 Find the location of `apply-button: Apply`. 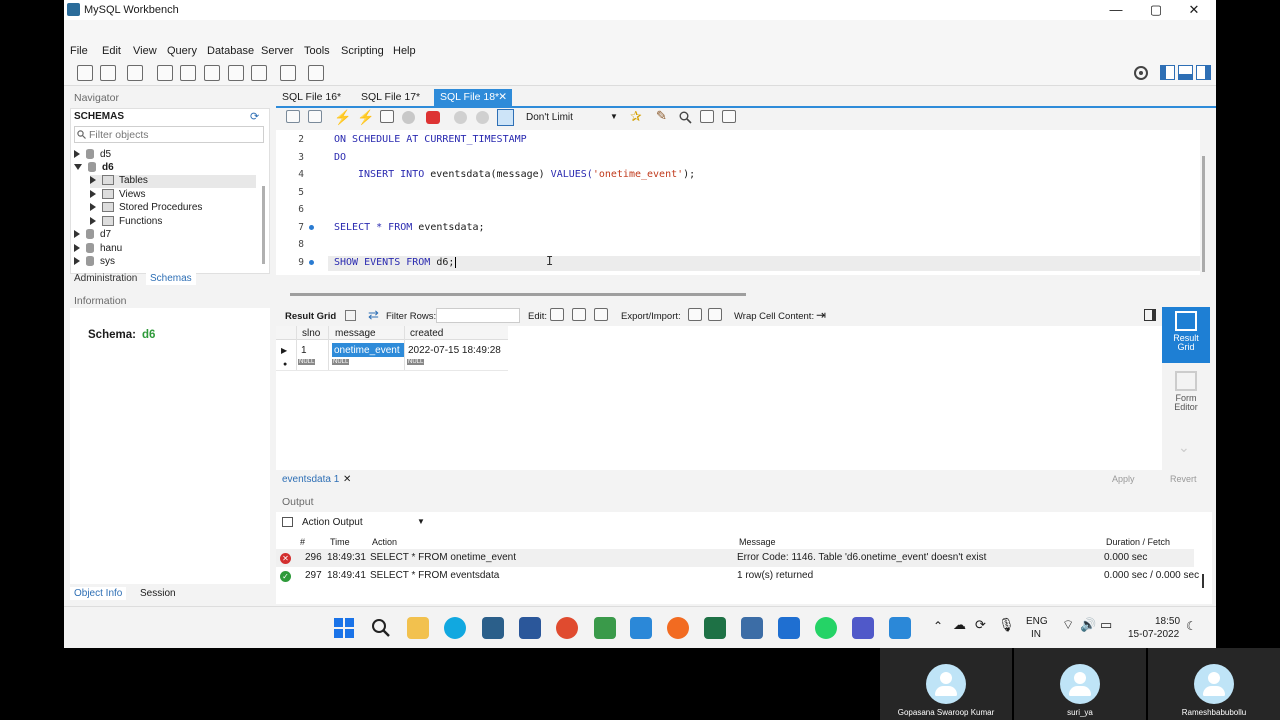

apply-button: Apply is located at coordinates (1123, 479).